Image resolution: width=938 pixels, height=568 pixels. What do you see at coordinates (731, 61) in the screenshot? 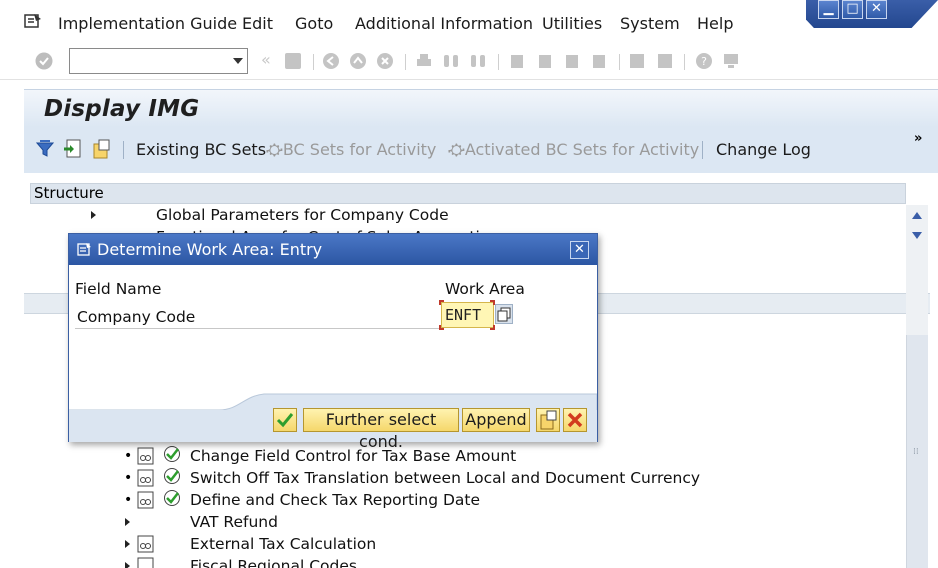
I see `customize-layout-icon` at bounding box center [731, 61].